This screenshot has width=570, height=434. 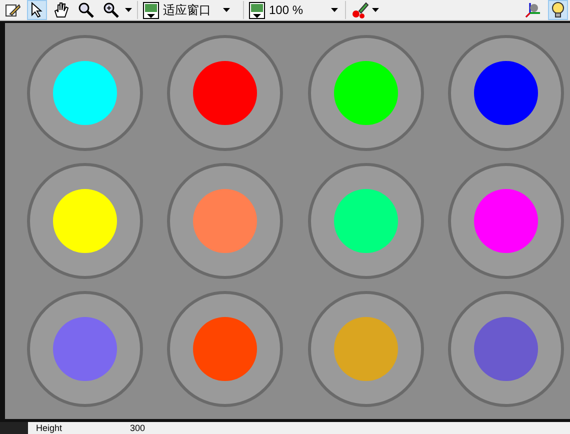 What do you see at coordinates (177, 10) in the screenshot?
I see `dropdown: 适应窗口` at bounding box center [177, 10].